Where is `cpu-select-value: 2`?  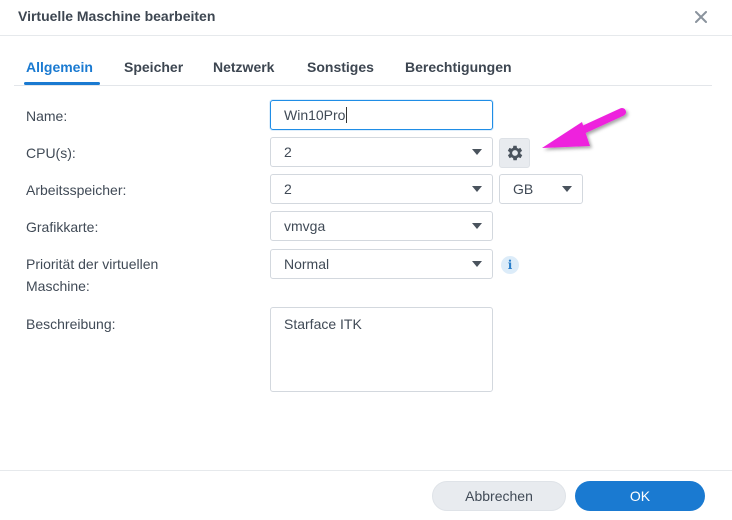
cpu-select-value: 2 is located at coordinates (288, 152).